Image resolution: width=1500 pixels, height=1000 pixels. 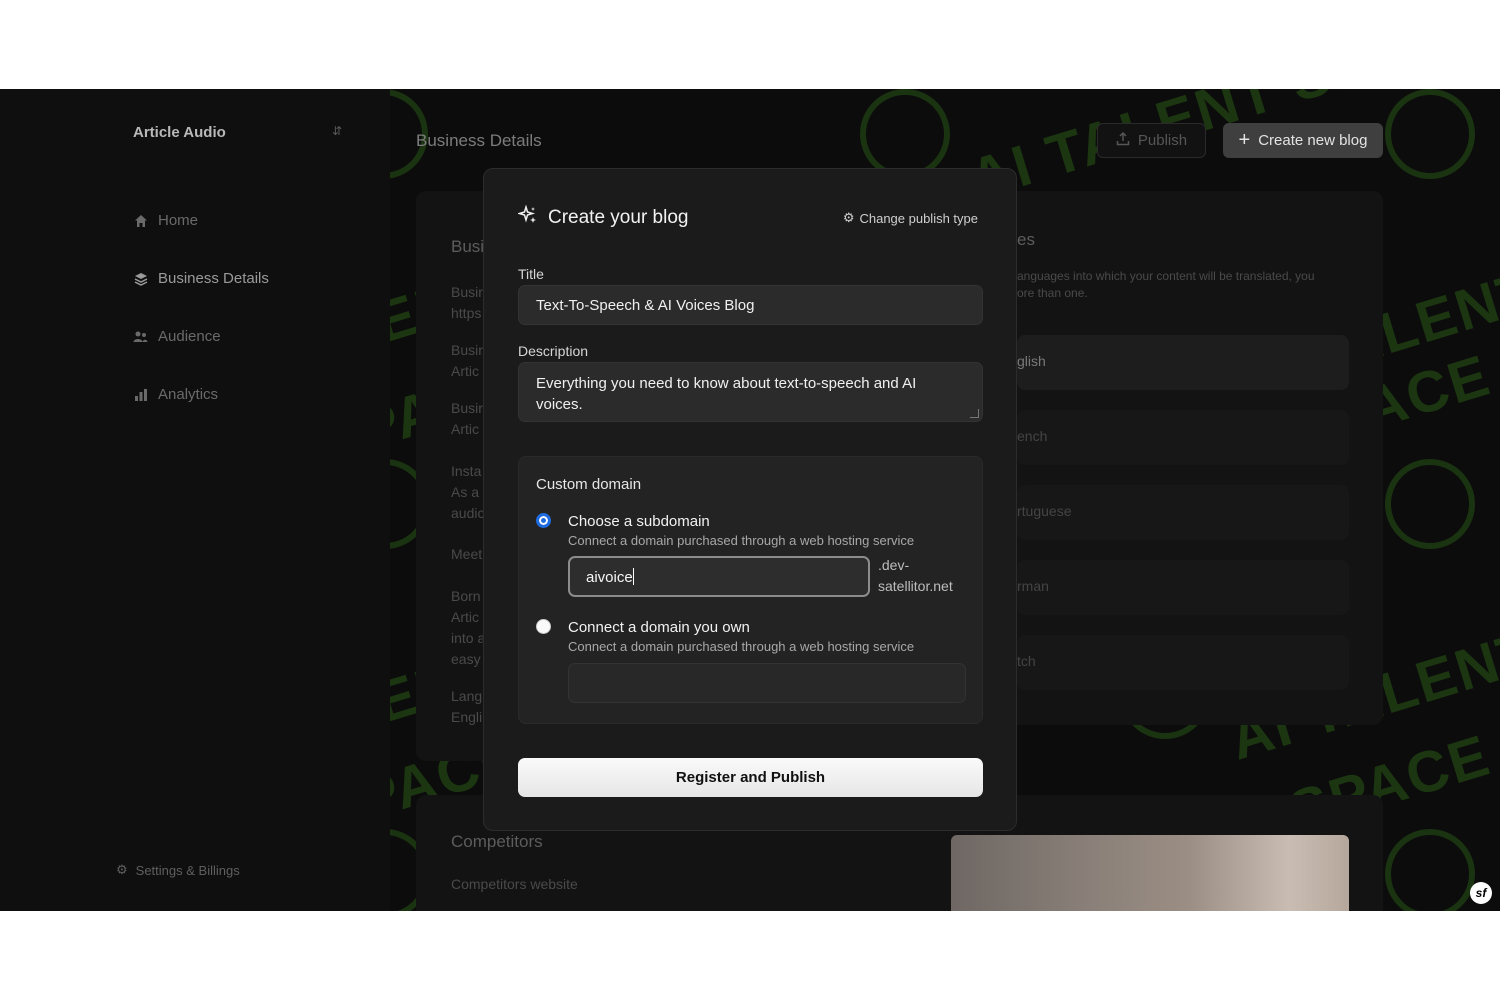 What do you see at coordinates (1162, 140) in the screenshot?
I see `publish-label: Publish` at bounding box center [1162, 140].